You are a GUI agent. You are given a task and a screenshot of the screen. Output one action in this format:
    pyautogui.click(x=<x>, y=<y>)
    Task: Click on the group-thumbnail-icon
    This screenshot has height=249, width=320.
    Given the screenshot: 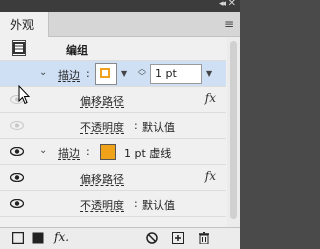 What is the action you would take?
    pyautogui.click(x=19, y=48)
    